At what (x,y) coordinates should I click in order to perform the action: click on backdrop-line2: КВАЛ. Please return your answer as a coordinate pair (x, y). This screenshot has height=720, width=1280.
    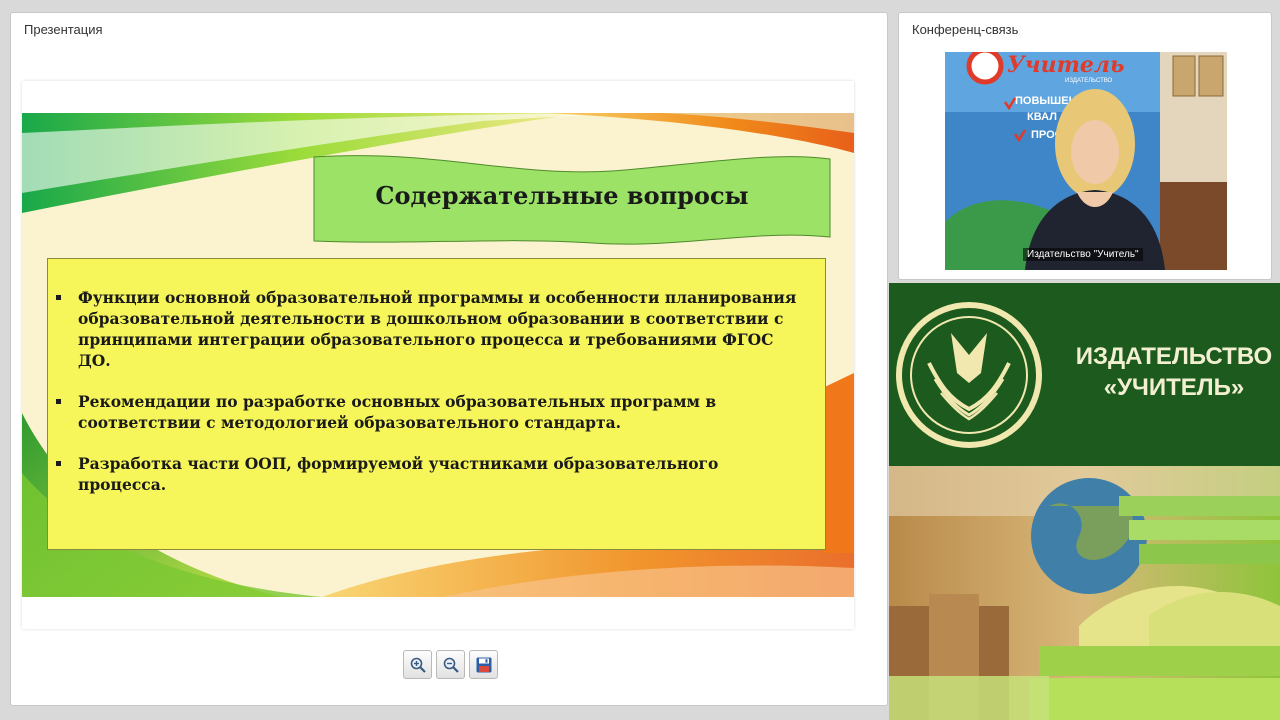
    Looking at the image, I should click on (1042, 117).